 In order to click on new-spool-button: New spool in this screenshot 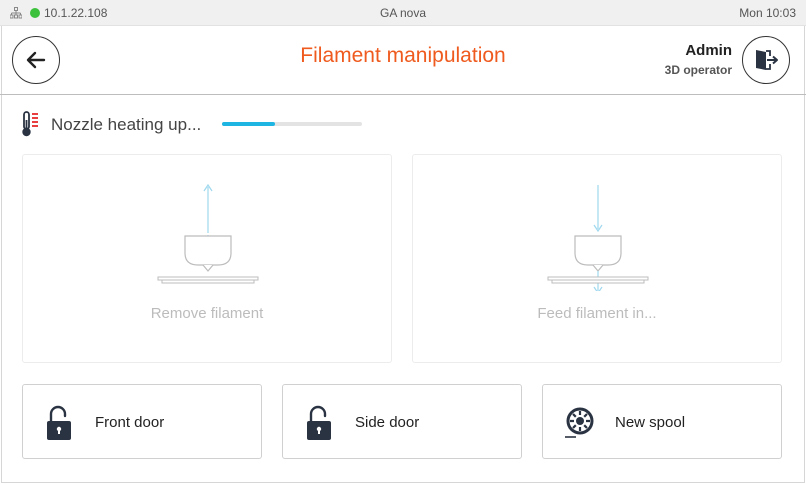, I will do `click(662, 421)`.